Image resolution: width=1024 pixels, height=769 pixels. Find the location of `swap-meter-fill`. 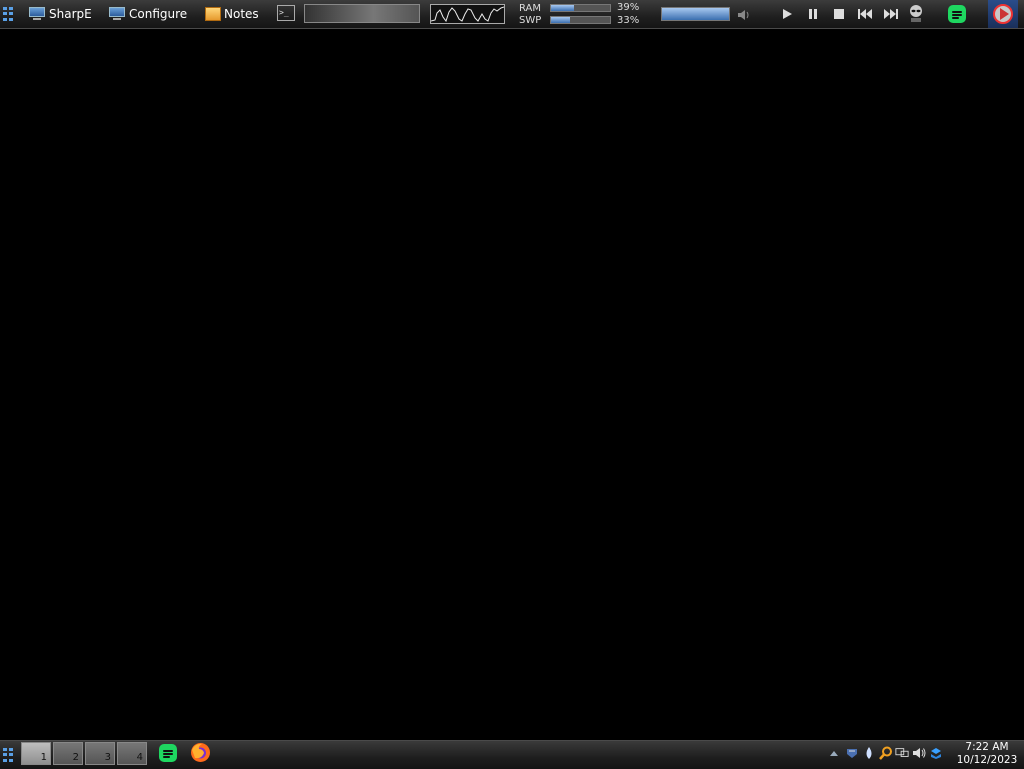

swap-meter-fill is located at coordinates (561, 20).